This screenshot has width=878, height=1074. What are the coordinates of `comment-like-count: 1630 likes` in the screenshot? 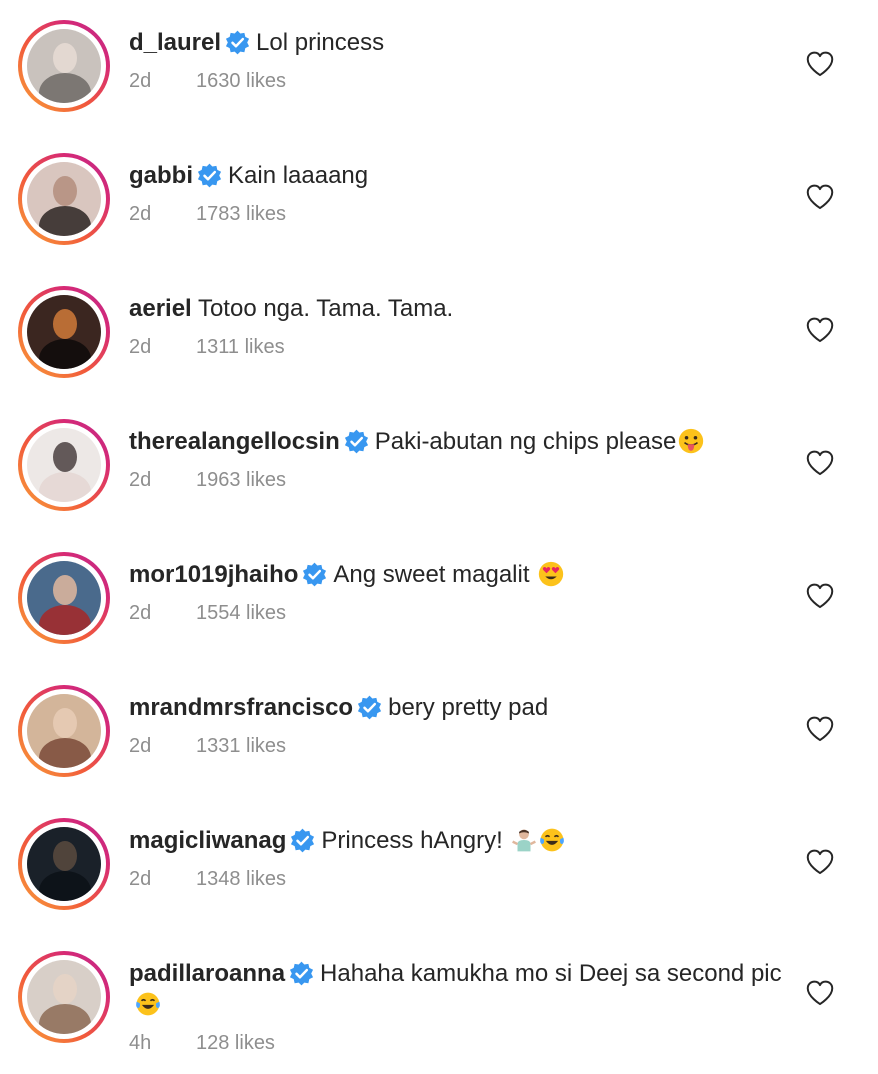 It's located at (241, 81).